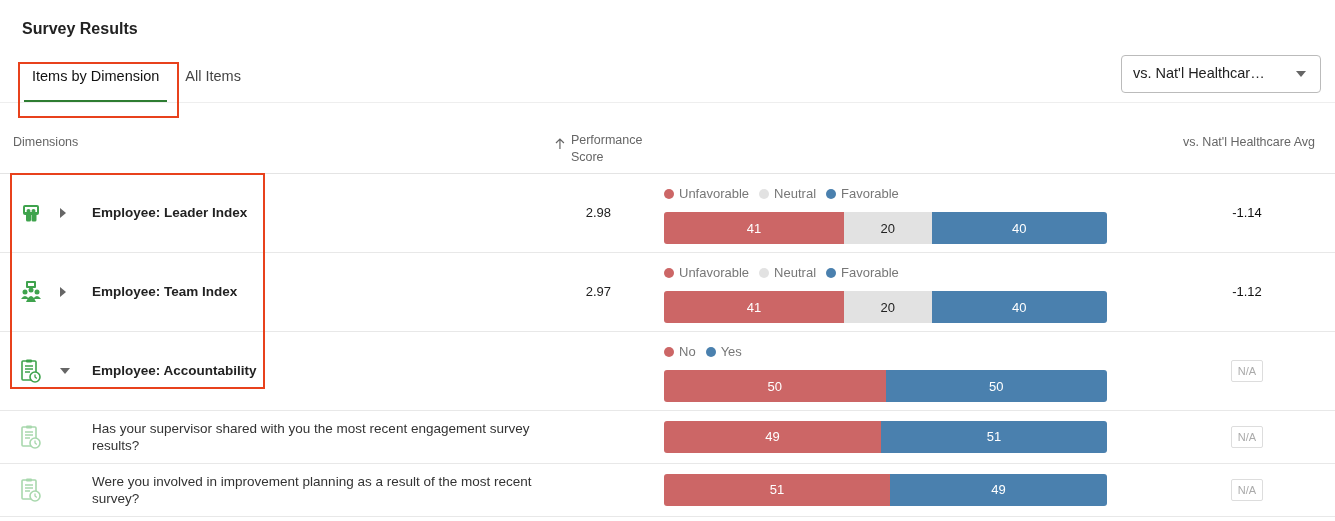 This screenshot has height=521, width=1335. I want to click on tab: Items by Dimension, so click(96, 80).